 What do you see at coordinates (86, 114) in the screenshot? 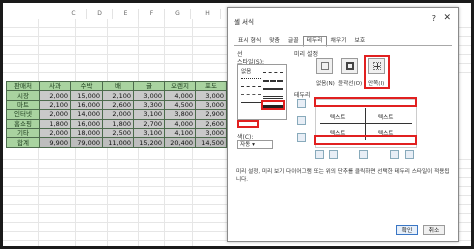
I see `value-cell: 14,000` at bounding box center [86, 114].